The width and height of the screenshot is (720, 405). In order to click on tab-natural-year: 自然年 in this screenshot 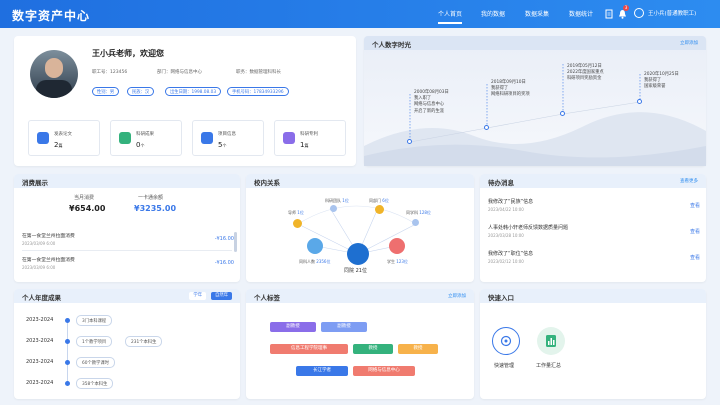, I will do `click(221, 296)`.